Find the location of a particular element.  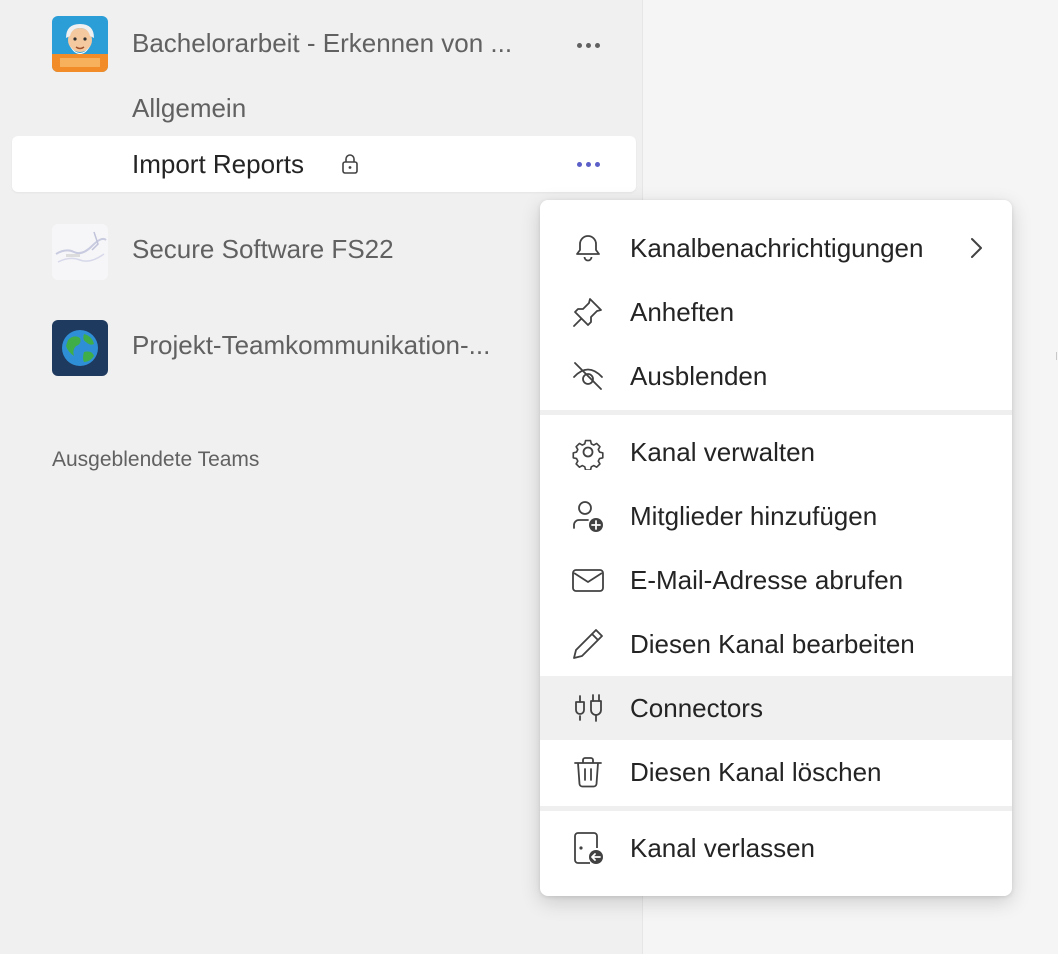

trash-icon is located at coordinates (588, 772).